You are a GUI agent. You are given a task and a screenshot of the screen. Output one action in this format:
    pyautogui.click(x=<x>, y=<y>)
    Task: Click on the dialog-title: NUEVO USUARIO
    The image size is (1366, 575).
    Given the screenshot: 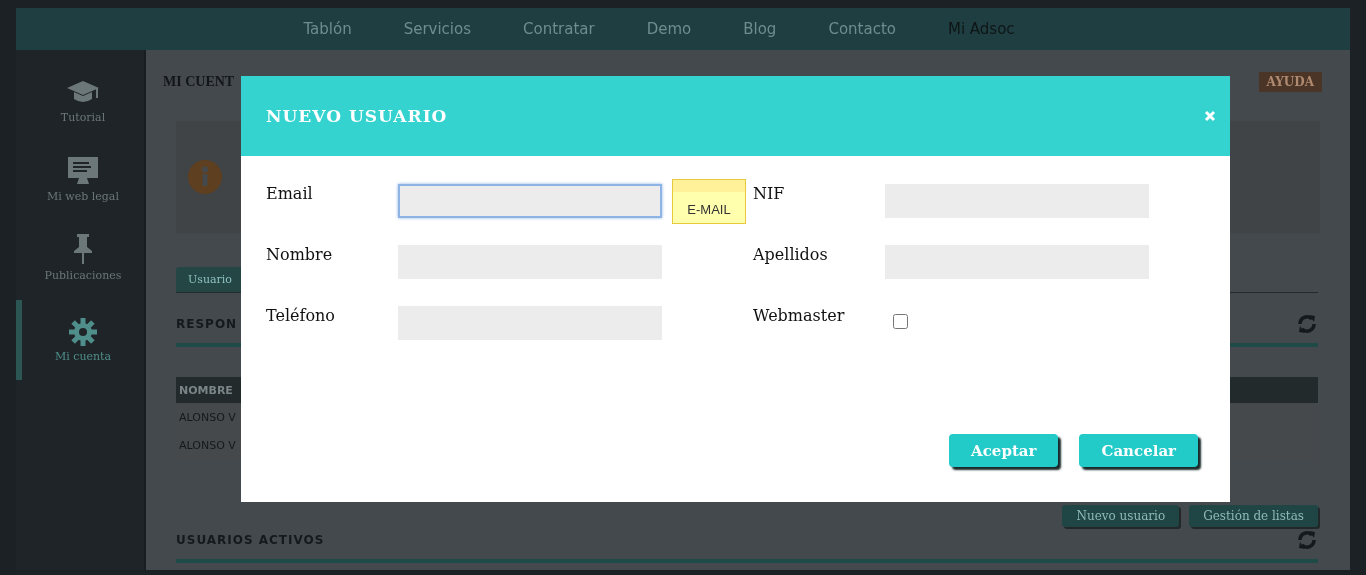 What is the action you would take?
    pyautogui.click(x=357, y=116)
    